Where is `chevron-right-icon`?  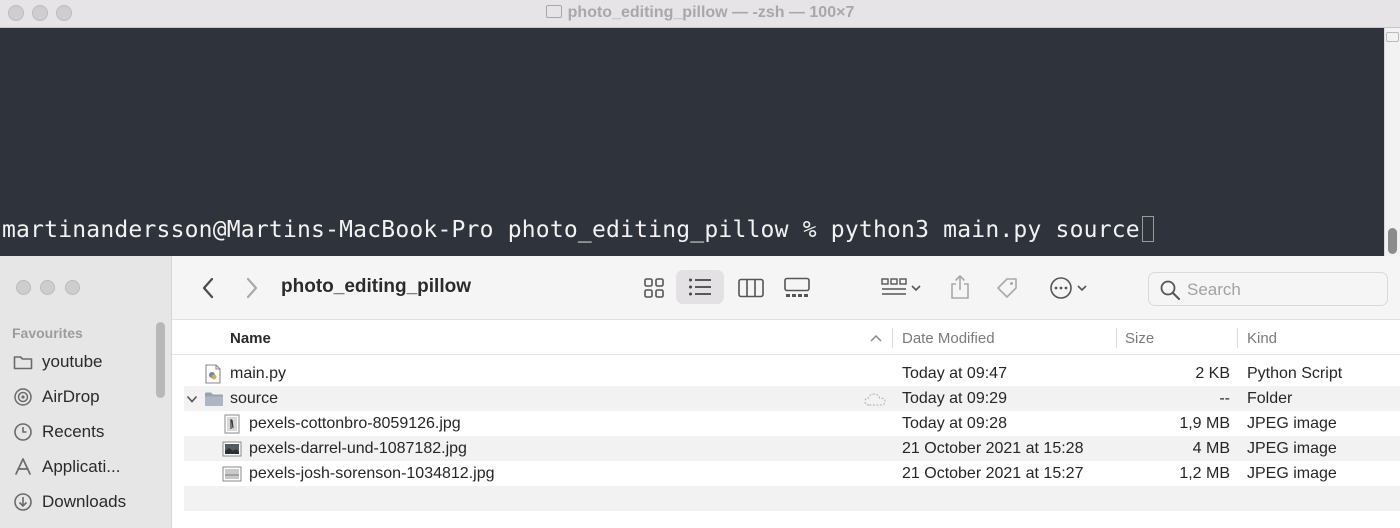
chevron-right-icon is located at coordinates (252, 288).